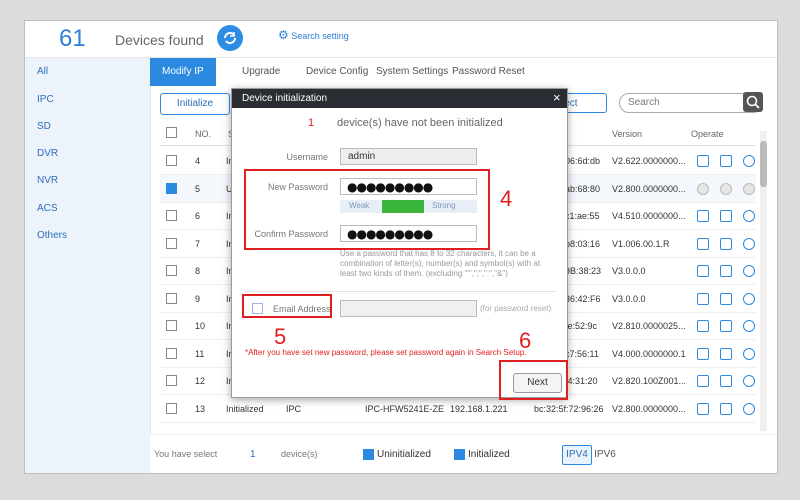 This screenshot has width=800, height=500. I want to click on device-unit-label: device(s), so click(299, 454).